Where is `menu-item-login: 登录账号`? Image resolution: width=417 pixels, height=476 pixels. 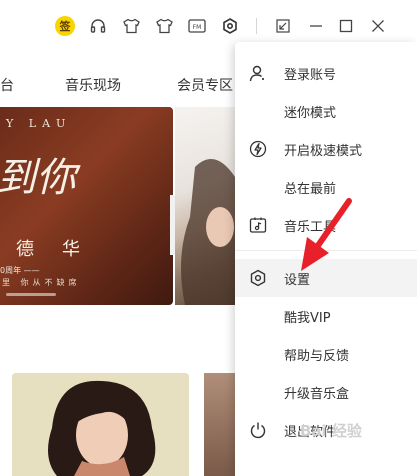 menu-item-login: 登录账号 is located at coordinates (326, 73).